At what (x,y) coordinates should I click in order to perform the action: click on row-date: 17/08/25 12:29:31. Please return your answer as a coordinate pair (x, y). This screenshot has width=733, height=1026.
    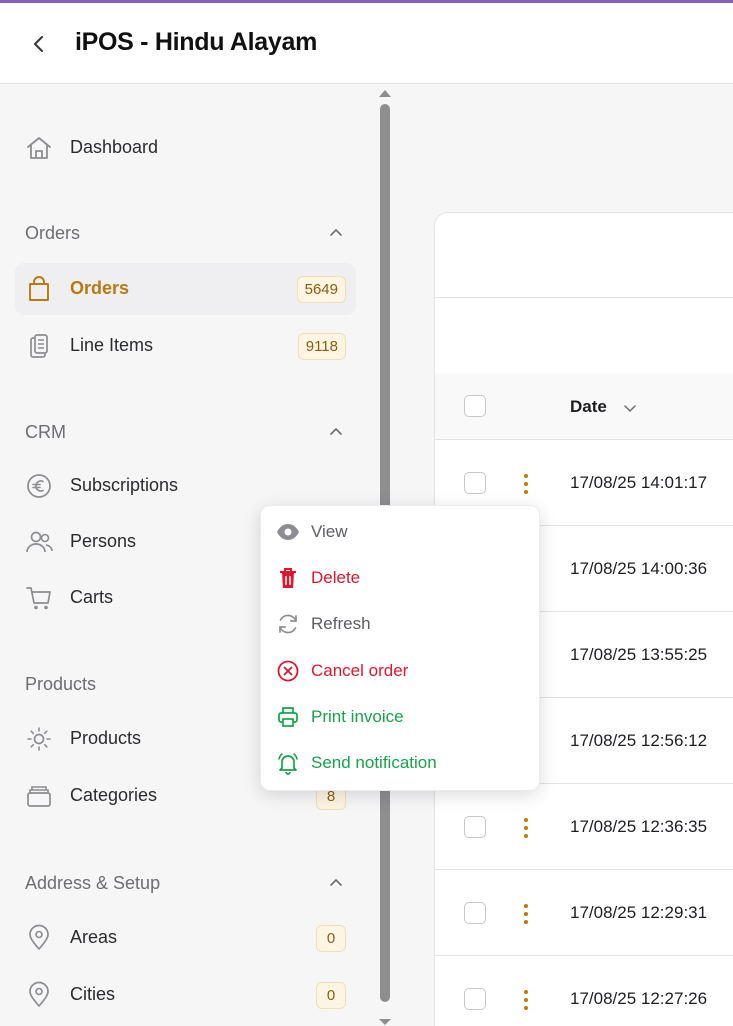
    Looking at the image, I should click on (639, 912).